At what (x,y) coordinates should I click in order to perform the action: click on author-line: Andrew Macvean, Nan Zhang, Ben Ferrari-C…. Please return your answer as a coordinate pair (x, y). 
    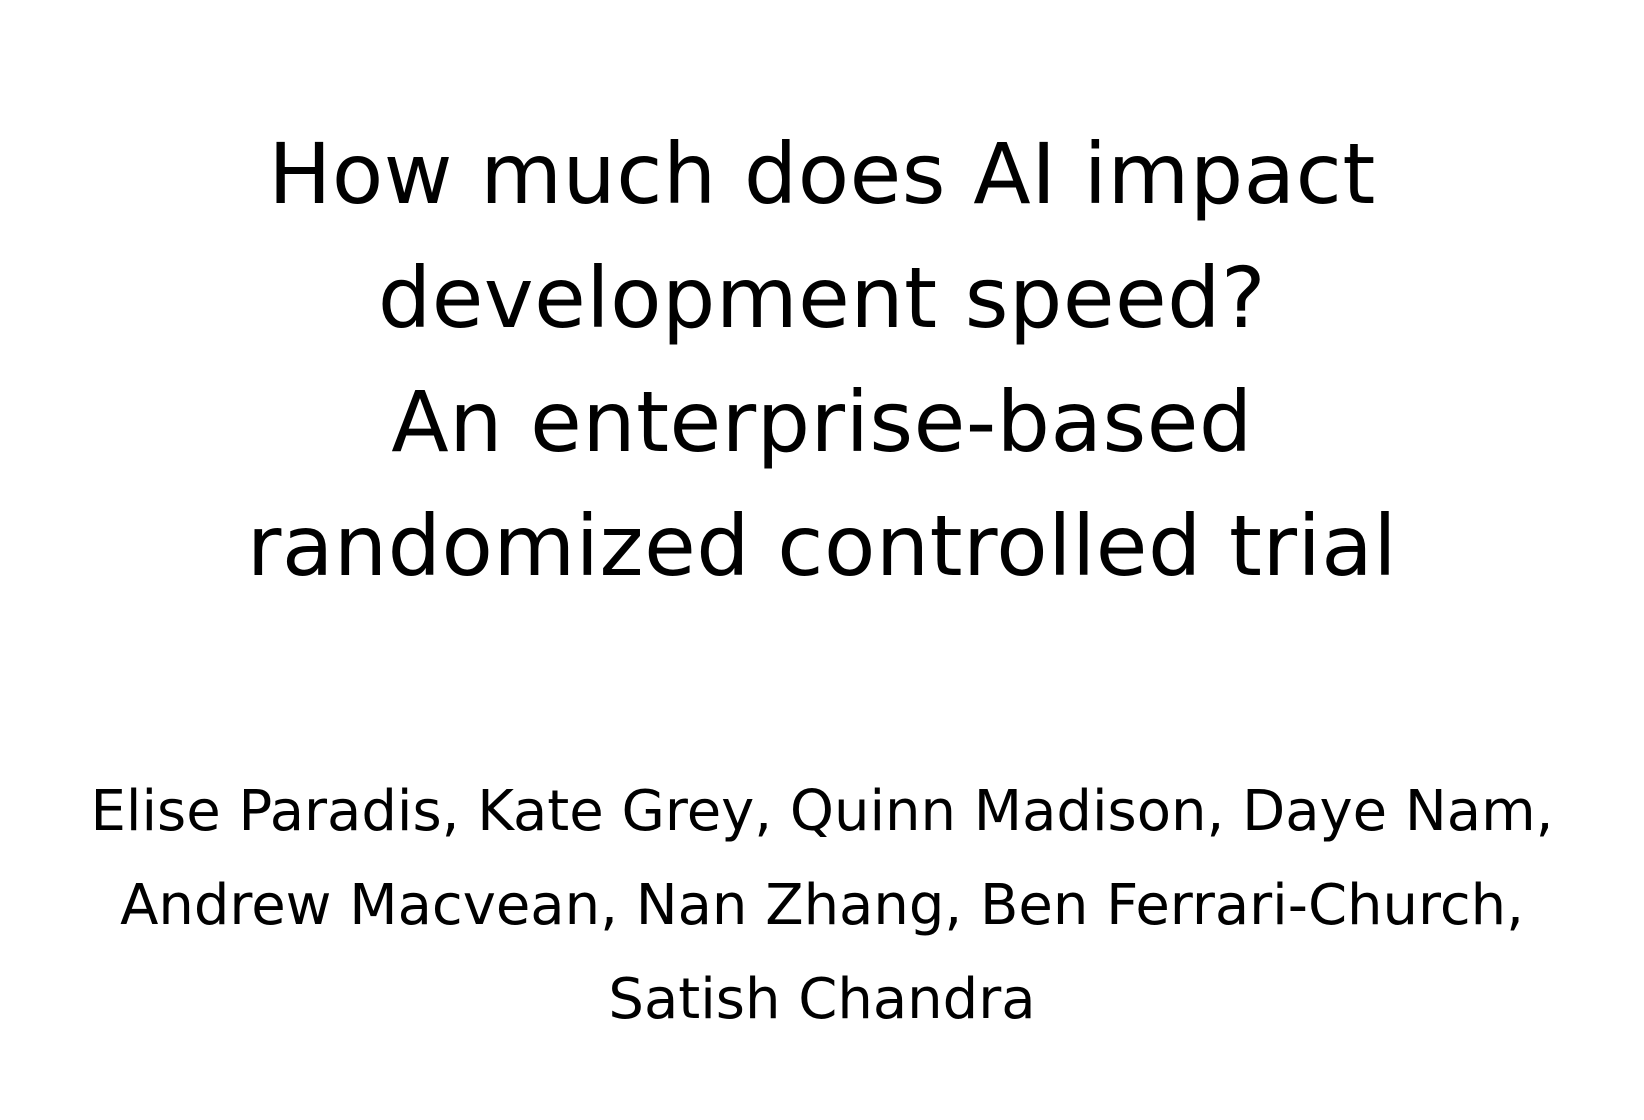
    Looking at the image, I should click on (822, 905).